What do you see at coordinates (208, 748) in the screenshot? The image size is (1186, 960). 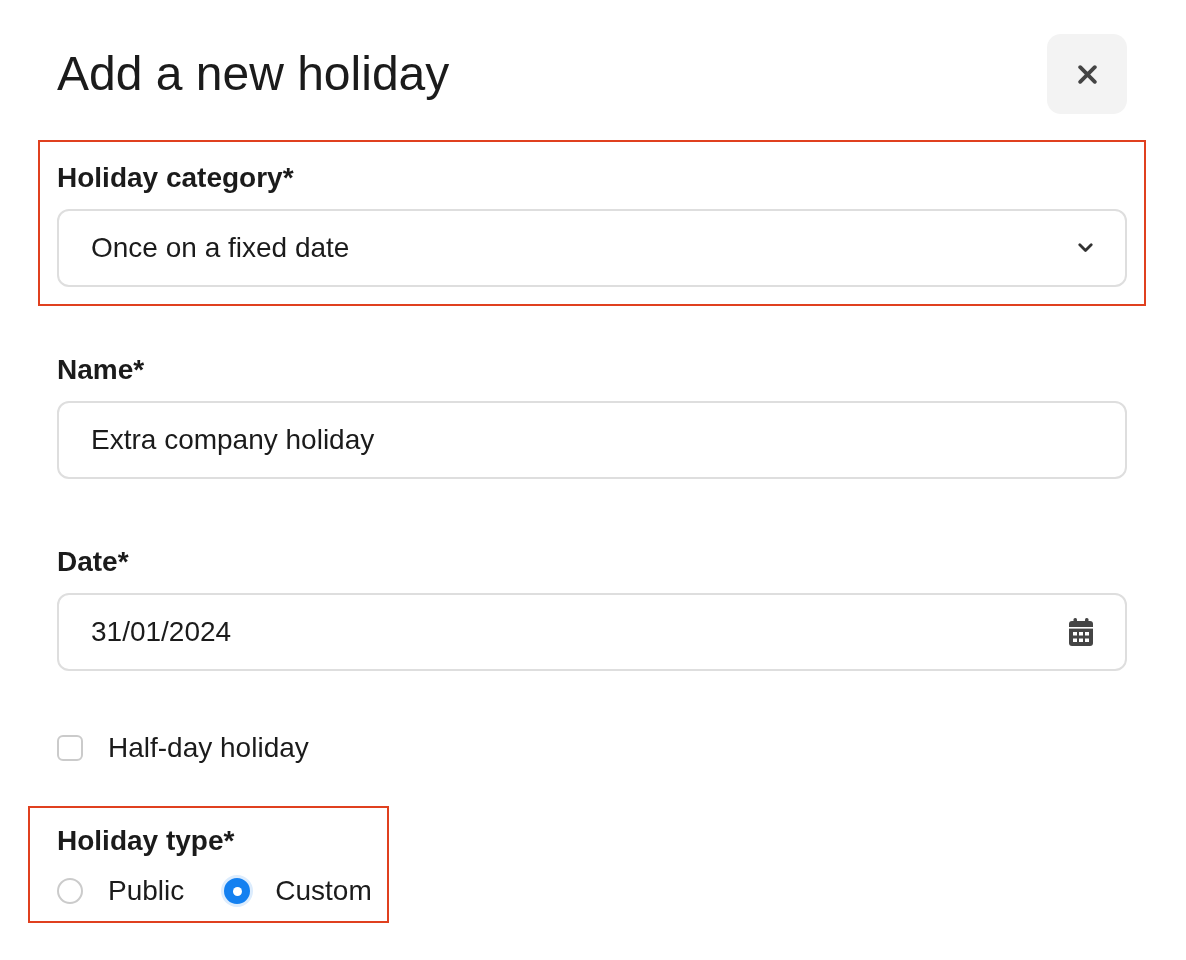 I see `checkbox-label: Half-day holiday` at bounding box center [208, 748].